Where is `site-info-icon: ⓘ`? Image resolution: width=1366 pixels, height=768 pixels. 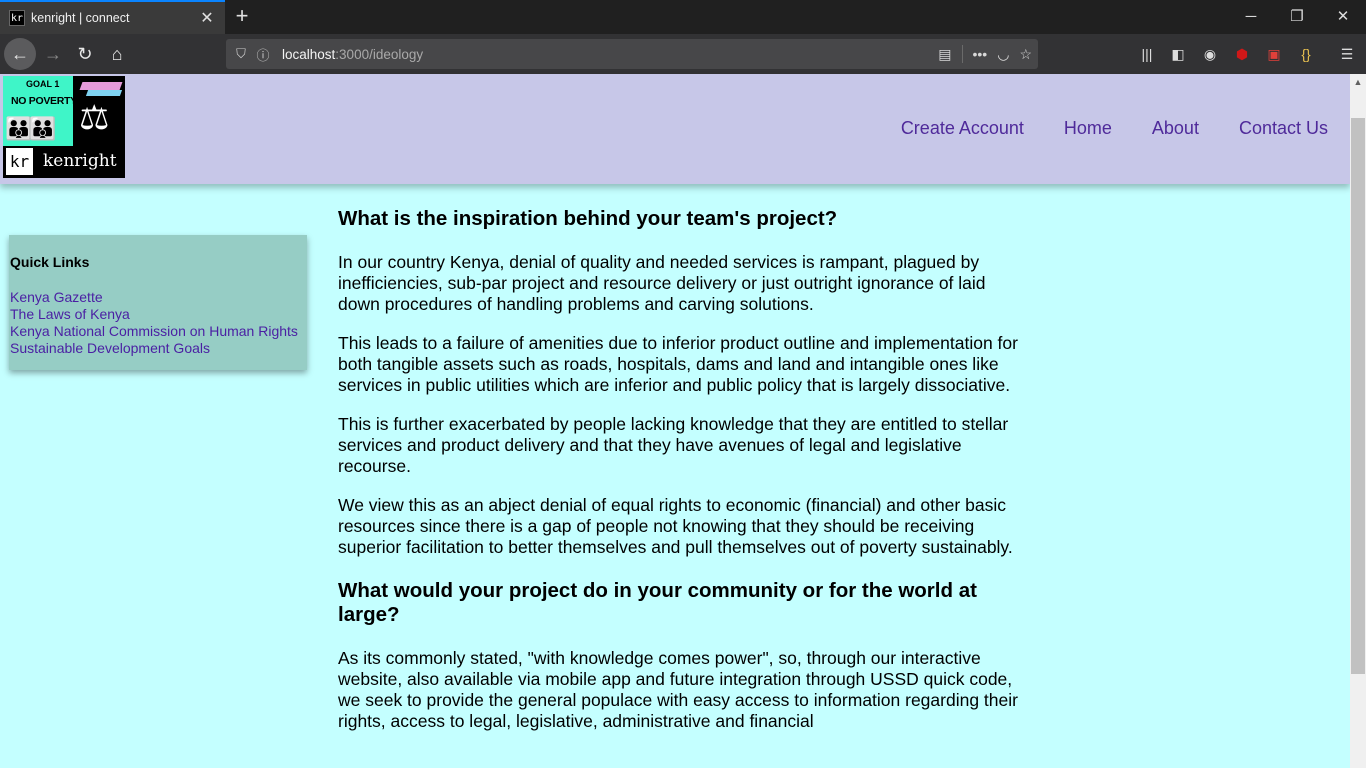
site-info-icon: ⓘ is located at coordinates (263, 54).